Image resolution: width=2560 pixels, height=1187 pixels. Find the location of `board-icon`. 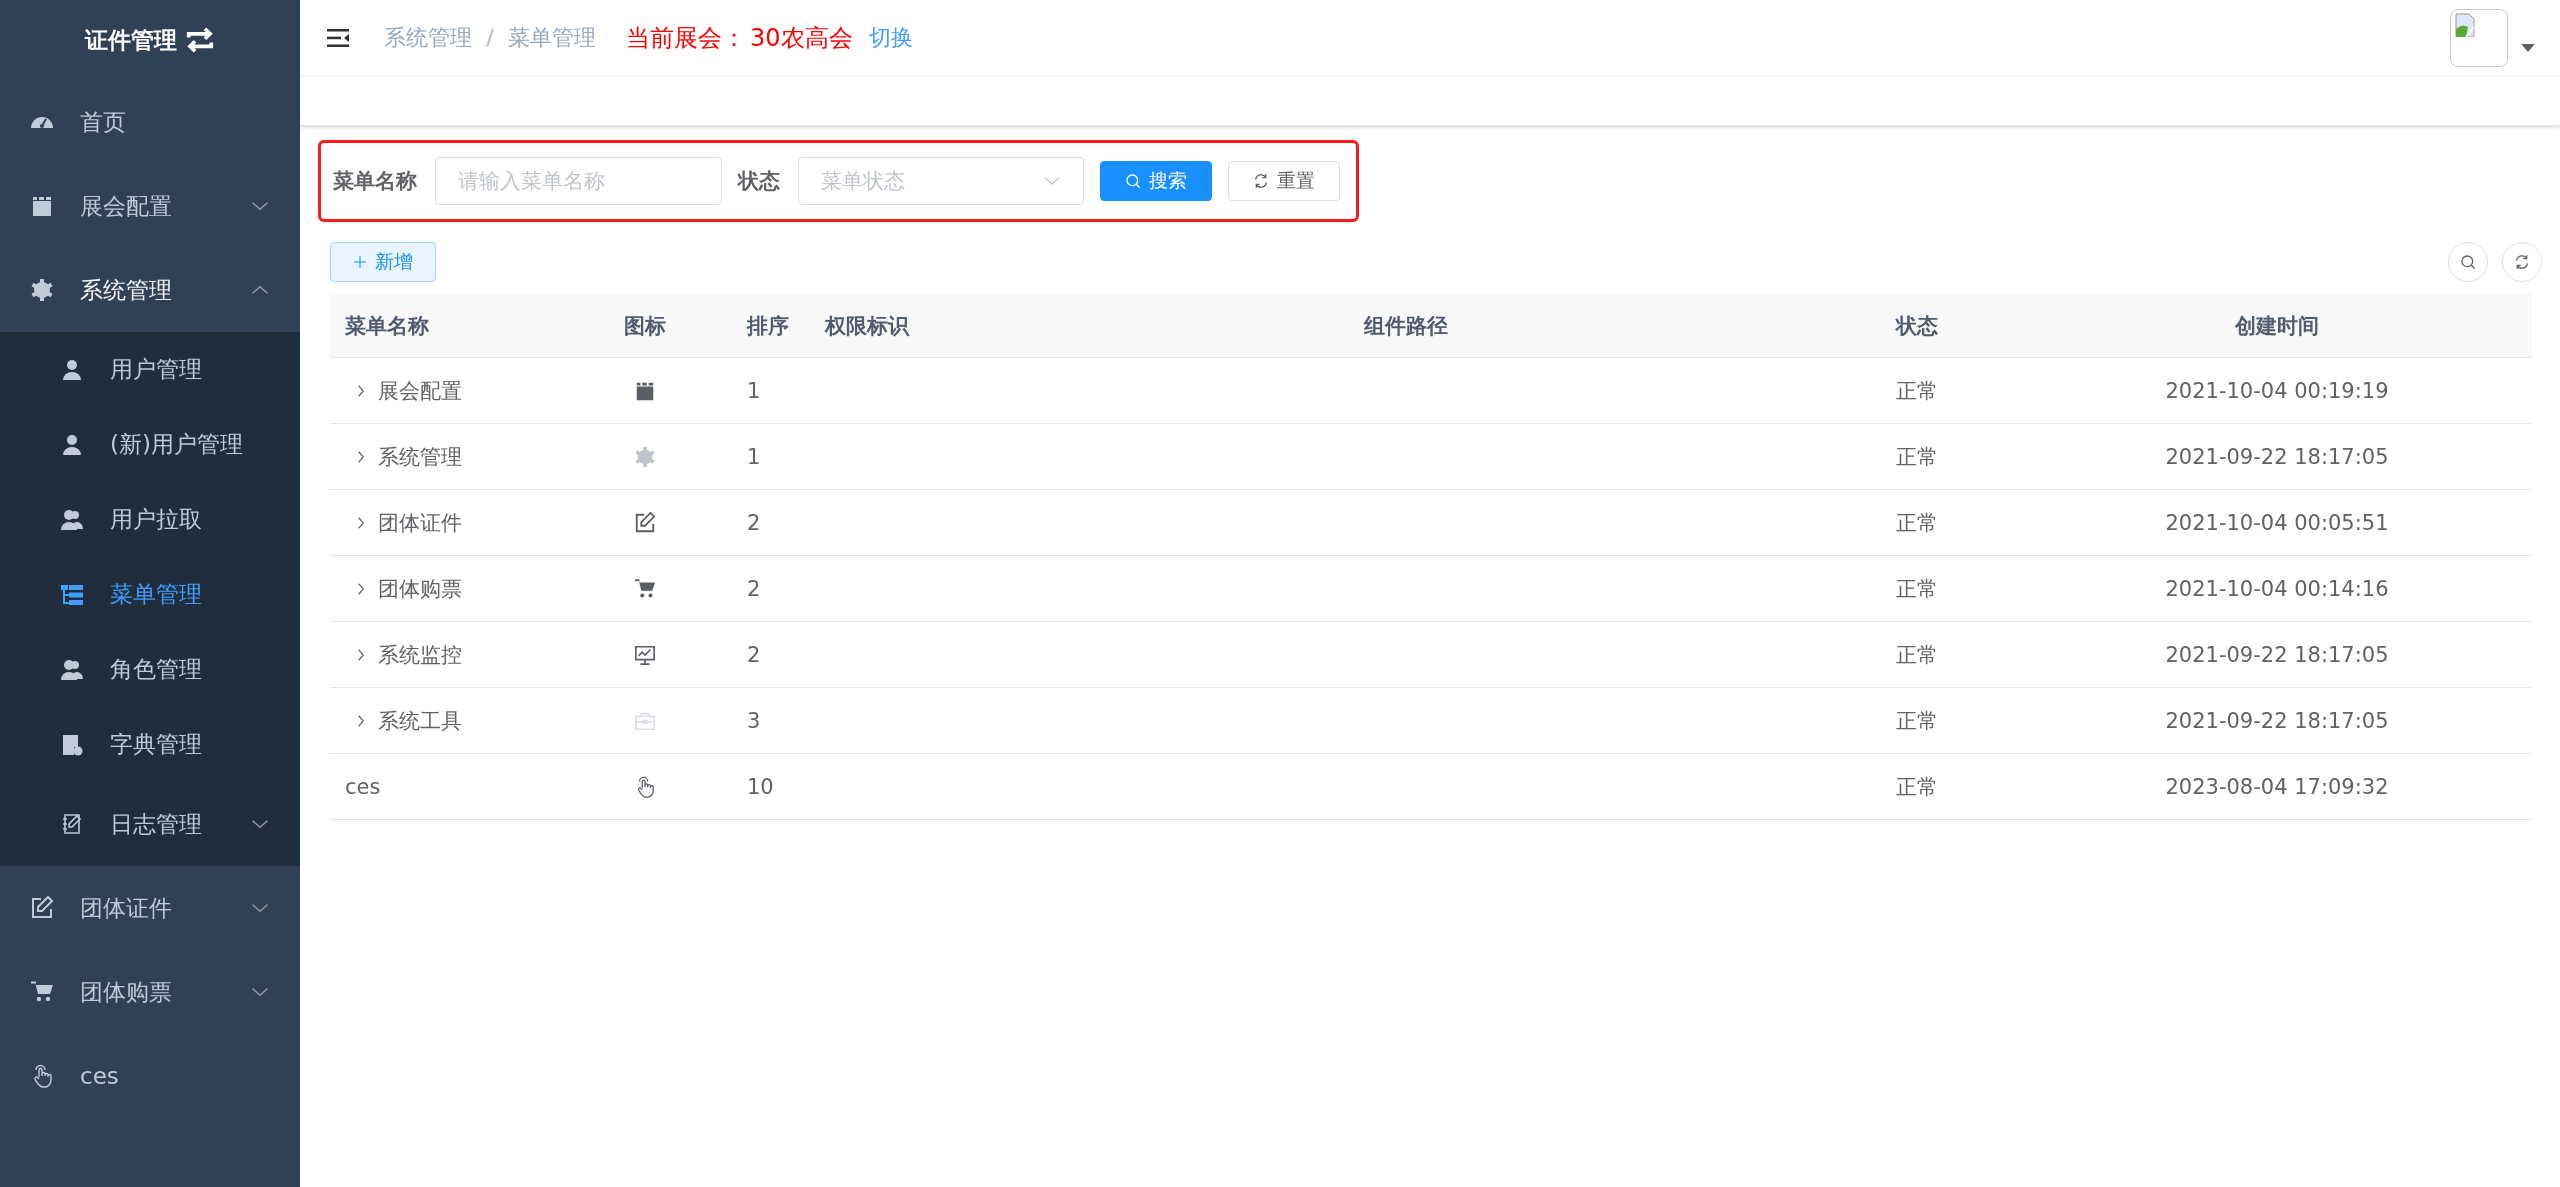

board-icon is located at coordinates (42, 206).